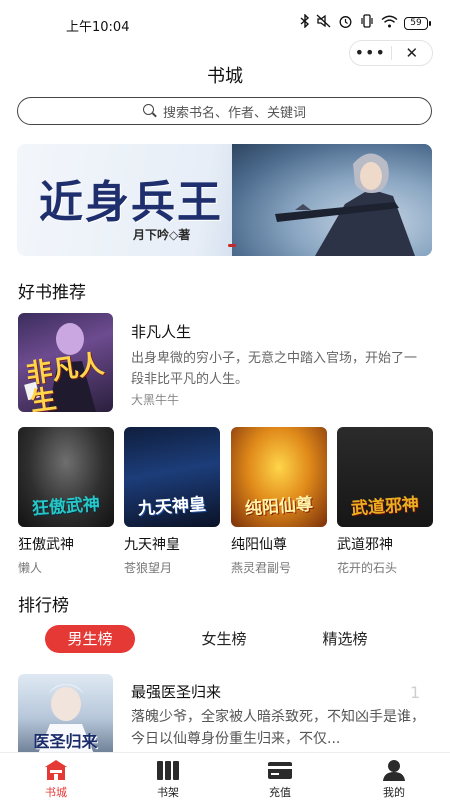 This screenshot has height=800, width=450. Describe the element at coordinates (274, 369) in the screenshot. I see `featured-book-description: 出身卑微的穷小子，无意之中踏入官场，开始了一段非比平凡的人生。` at that location.